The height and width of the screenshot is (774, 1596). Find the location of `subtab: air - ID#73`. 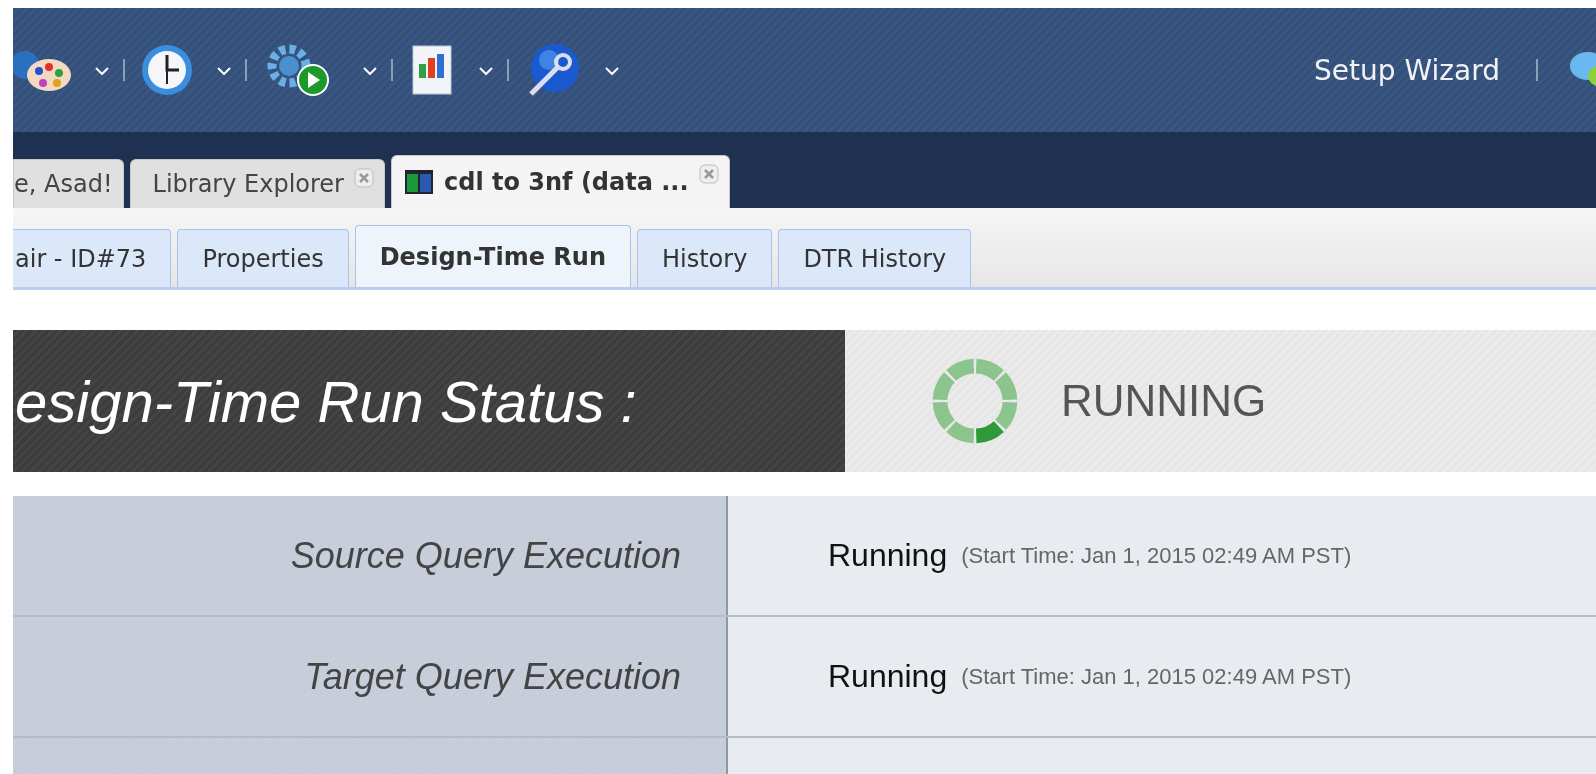

subtab: air - ID#73 is located at coordinates (92, 258).